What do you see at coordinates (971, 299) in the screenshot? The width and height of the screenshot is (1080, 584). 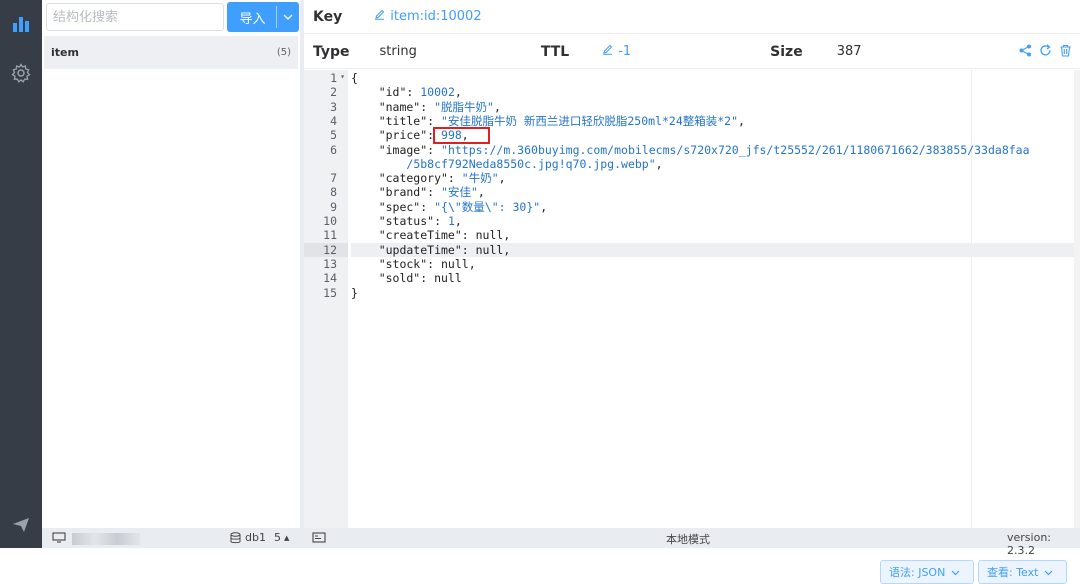 I see `print-margin` at bounding box center [971, 299].